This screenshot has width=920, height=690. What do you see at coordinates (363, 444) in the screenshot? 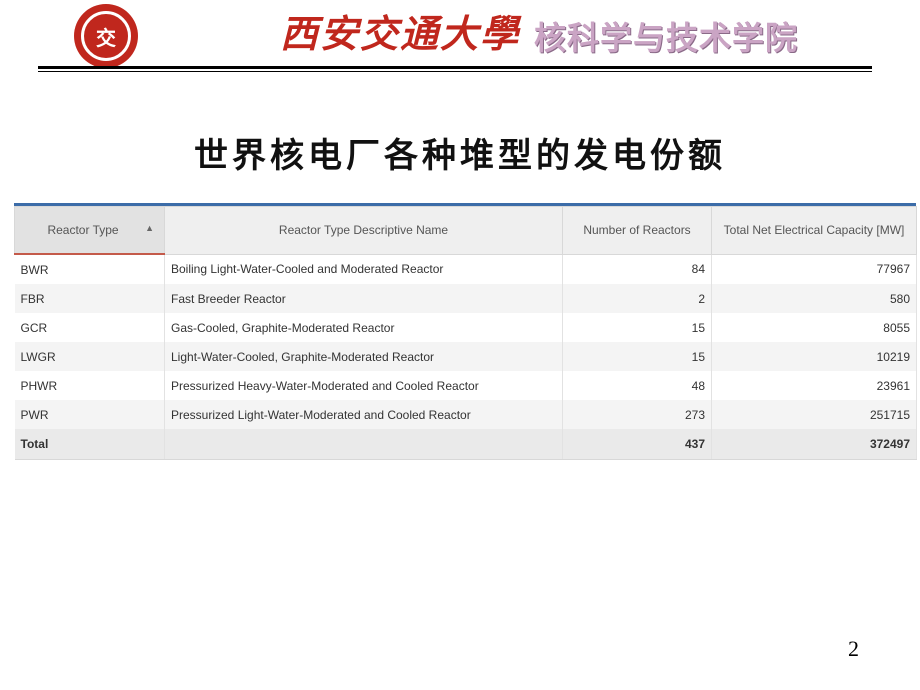
I see `cell-total-name` at bounding box center [363, 444].